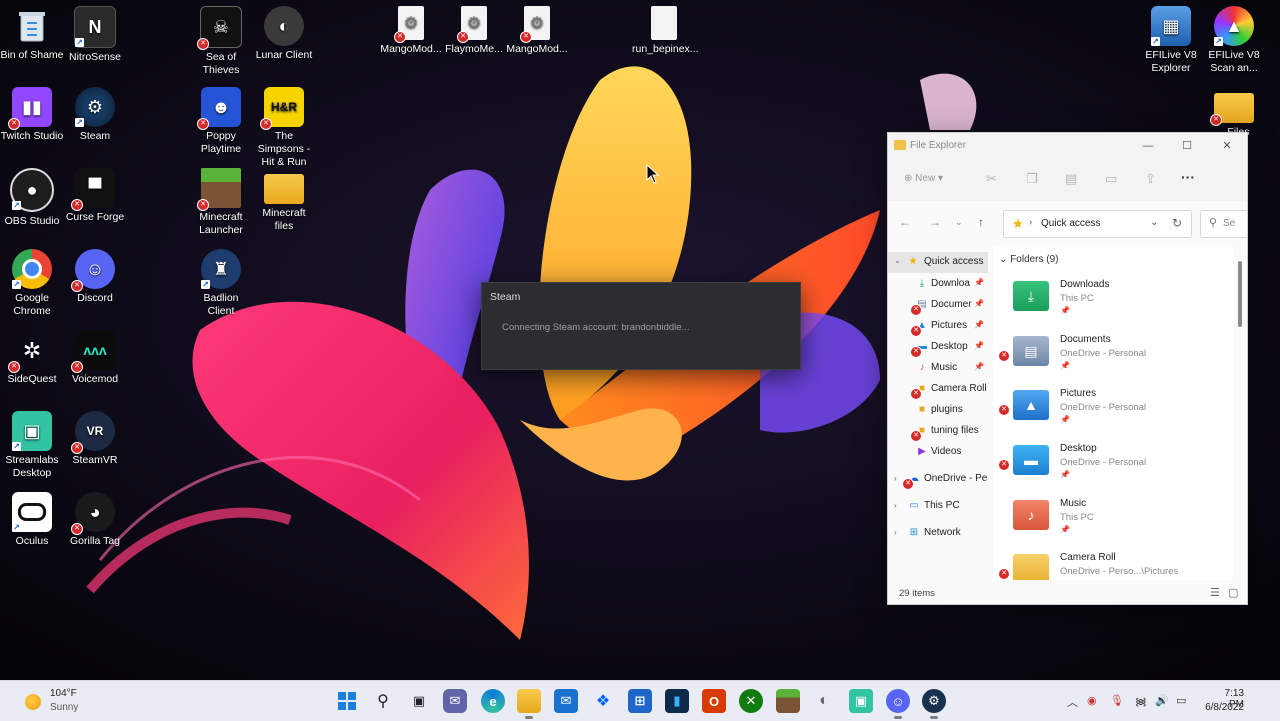 The width and height of the screenshot is (1280, 721). Describe the element at coordinates (991, 179) in the screenshot. I see `cut-icon: ✂` at that location.